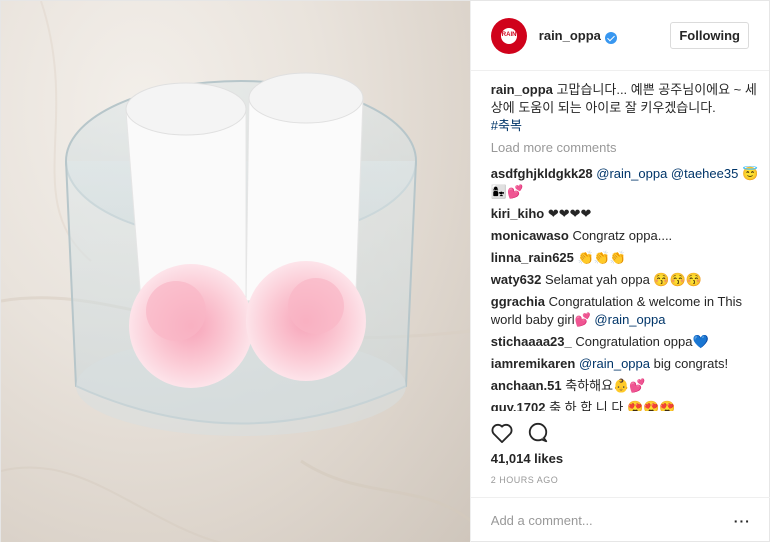  I want to click on comment-bubble-icon, so click(538, 434).